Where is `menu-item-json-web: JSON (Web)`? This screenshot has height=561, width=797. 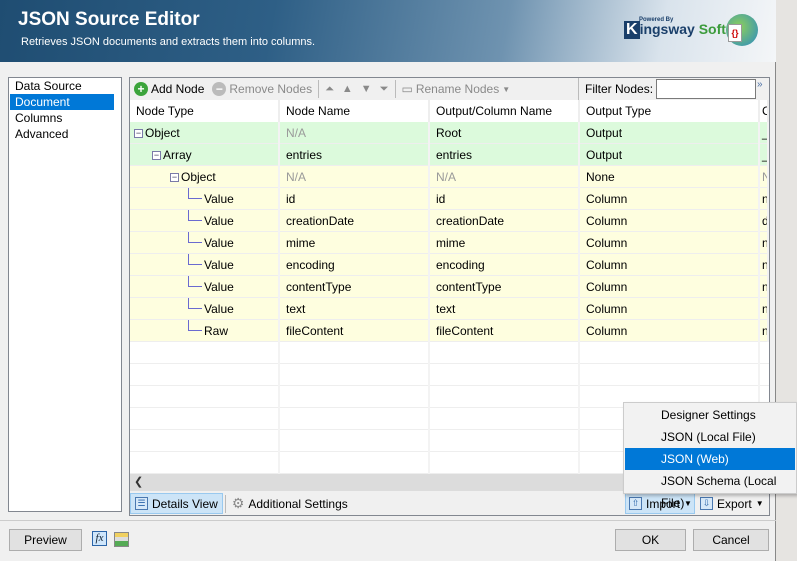 menu-item-json-web: JSON (Web) is located at coordinates (710, 459).